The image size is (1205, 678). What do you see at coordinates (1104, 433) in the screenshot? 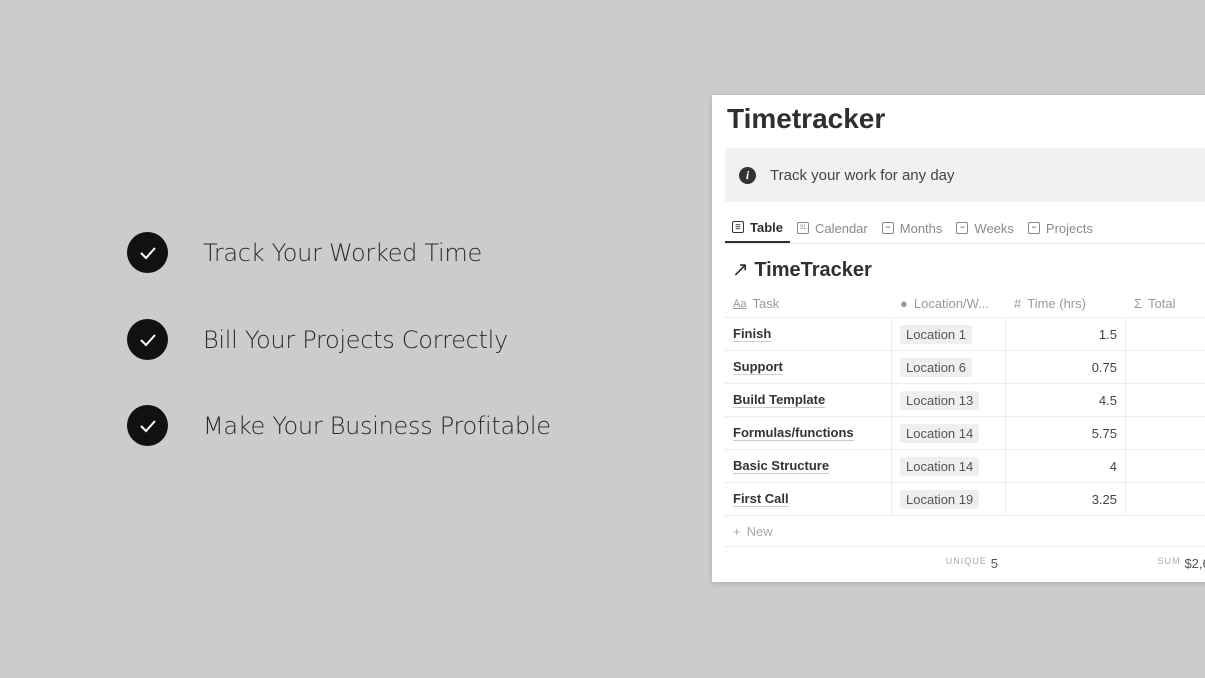
I see `time-value: 5.75` at bounding box center [1104, 433].